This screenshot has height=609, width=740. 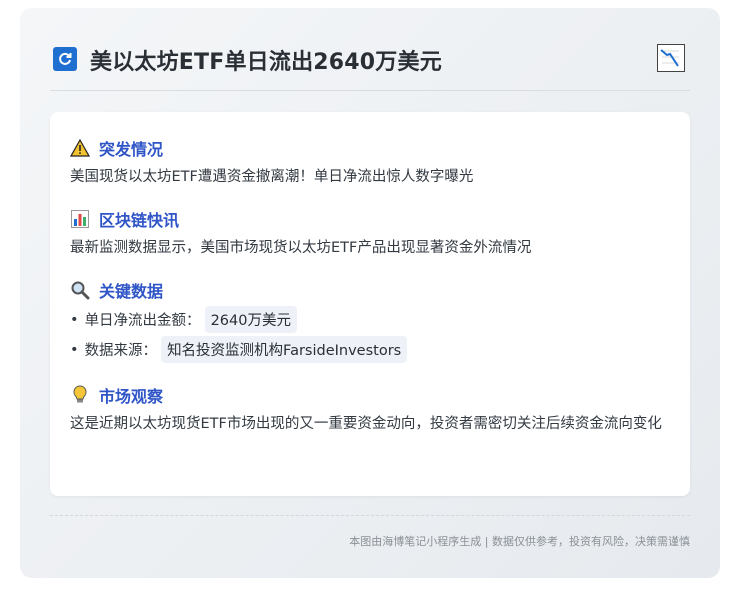 I want to click on section-text: 最新监测数据显示，美国市场现货以太坊ETF产品出现显著资金外流情况, so click(x=301, y=248).